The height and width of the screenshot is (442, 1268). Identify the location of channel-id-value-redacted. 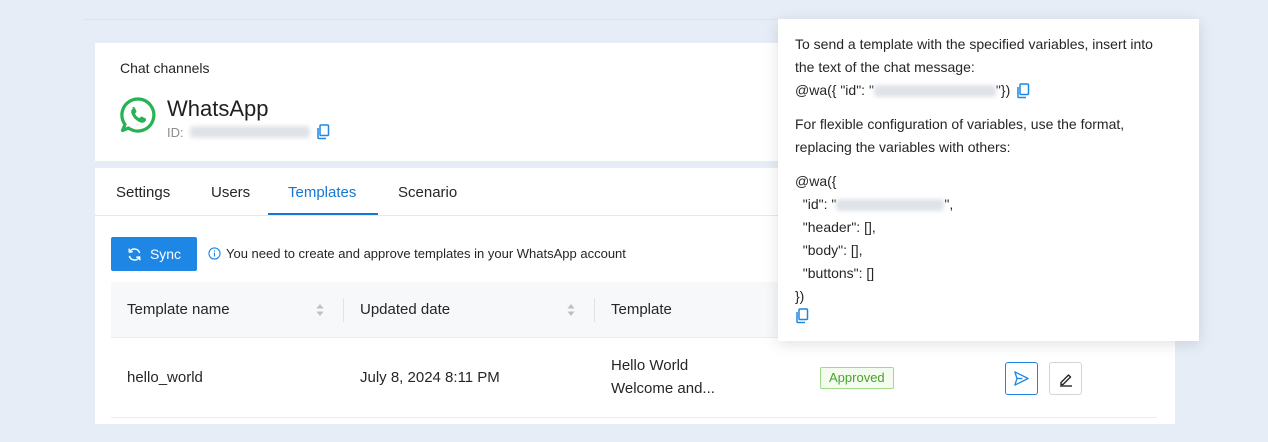
(249, 132).